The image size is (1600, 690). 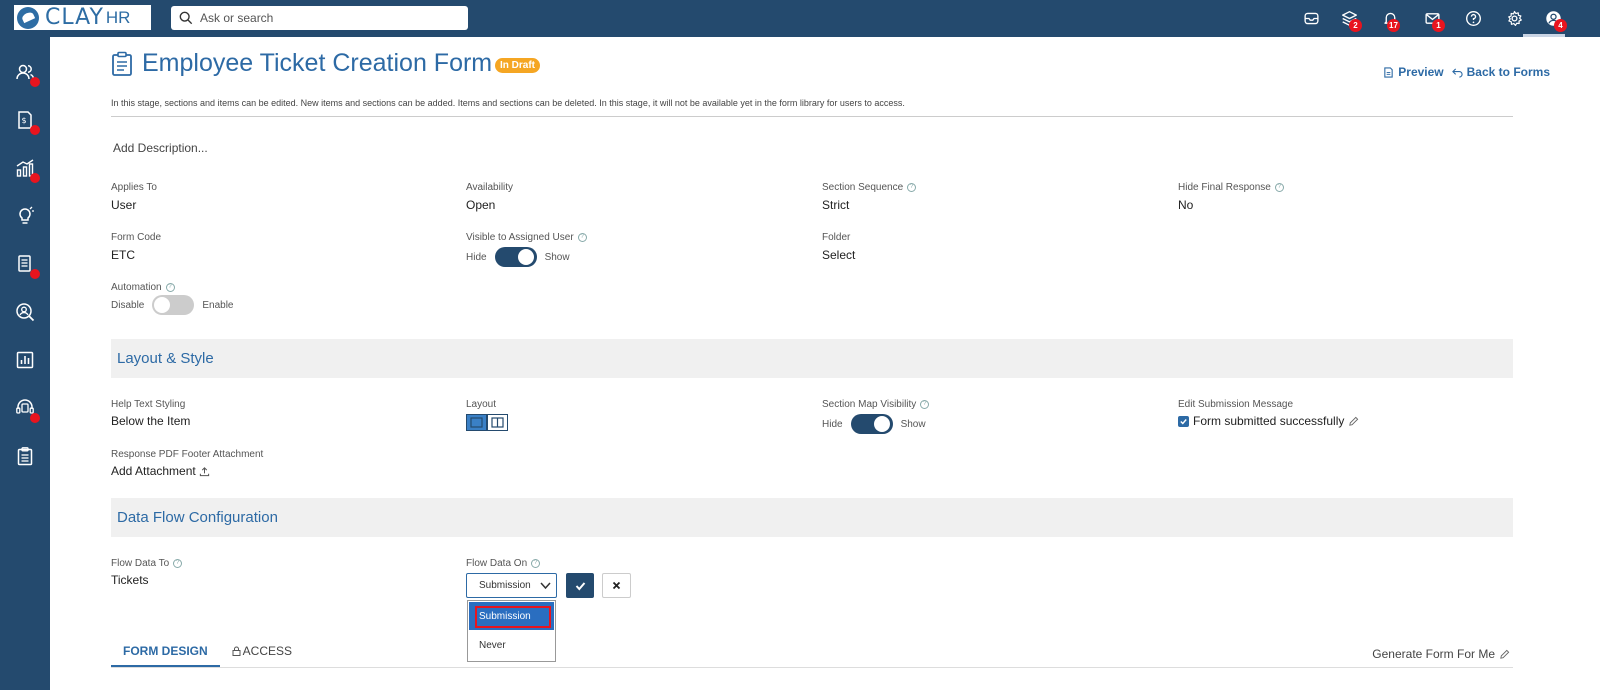 I want to click on search-box, so click(x=319, y=18).